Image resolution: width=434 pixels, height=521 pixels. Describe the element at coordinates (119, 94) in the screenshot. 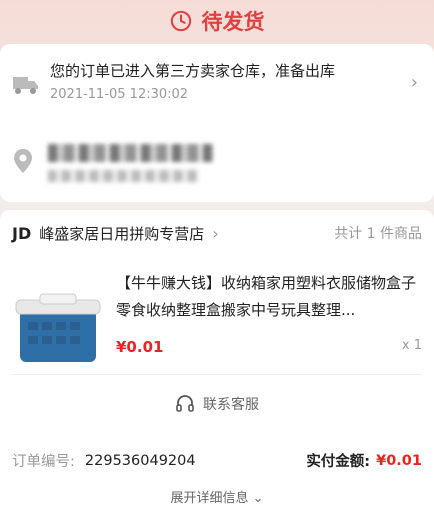

I see `logistics-time: 2021-11-05 12:30:02` at that location.